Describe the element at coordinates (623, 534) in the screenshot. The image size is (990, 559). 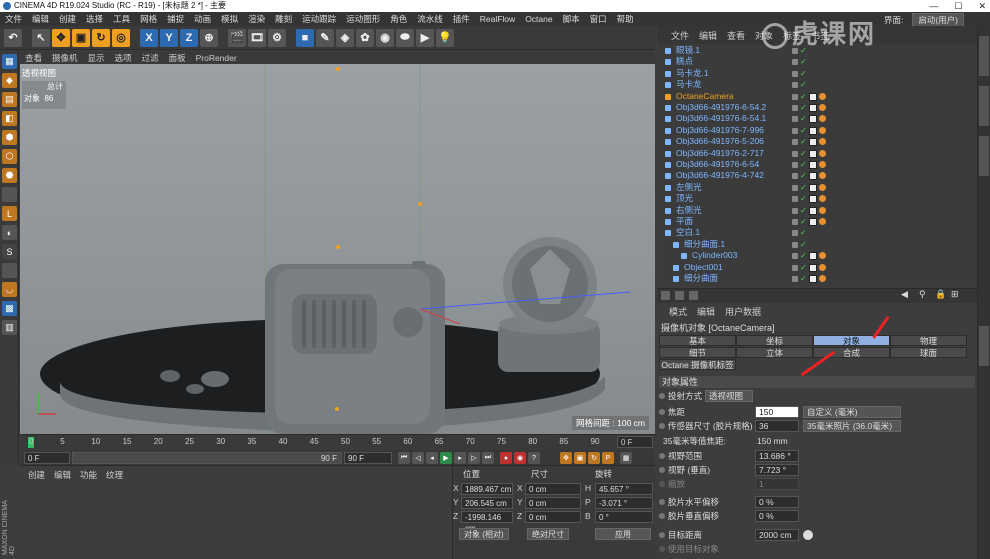
I see `apply-button: 应用` at that location.